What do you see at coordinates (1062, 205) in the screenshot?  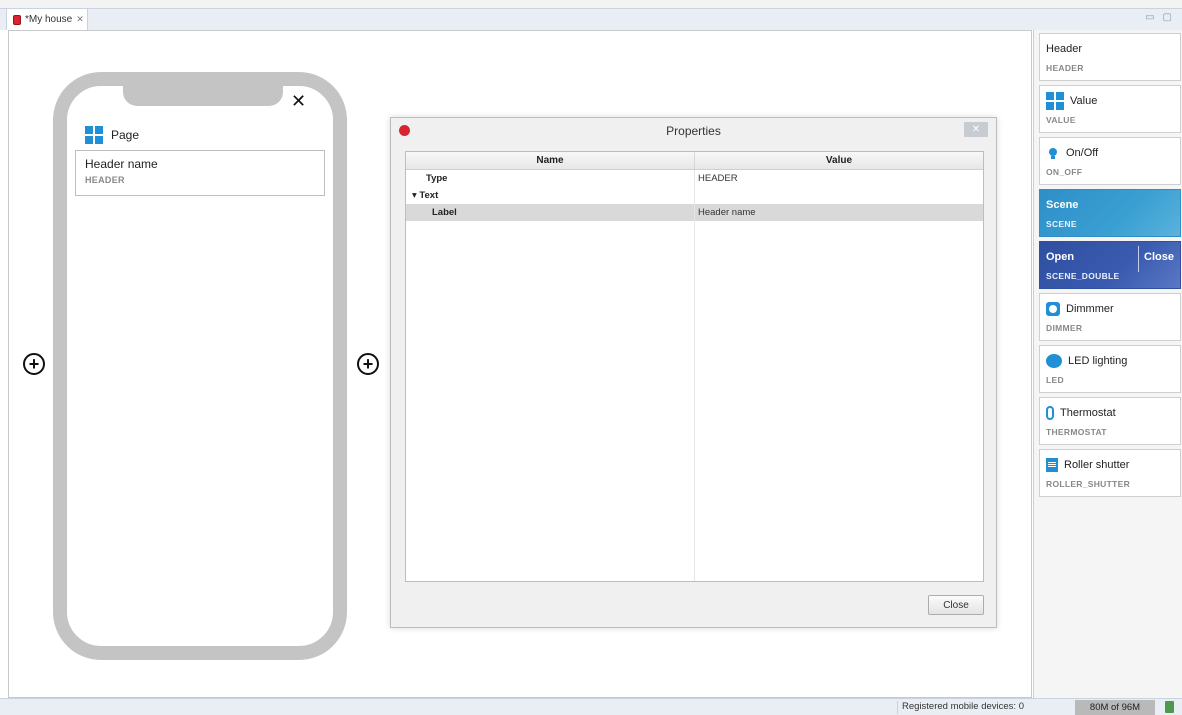 I see `palette-item-label: Scene` at bounding box center [1062, 205].